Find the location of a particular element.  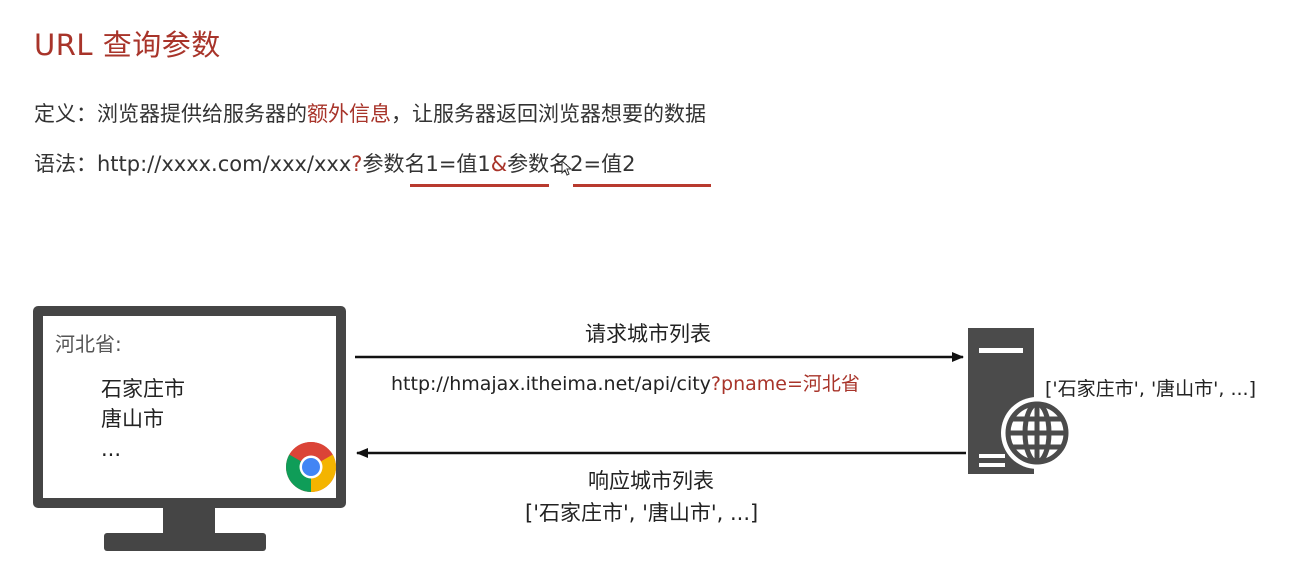

response-label: 响应城市列表 is located at coordinates (651, 481).